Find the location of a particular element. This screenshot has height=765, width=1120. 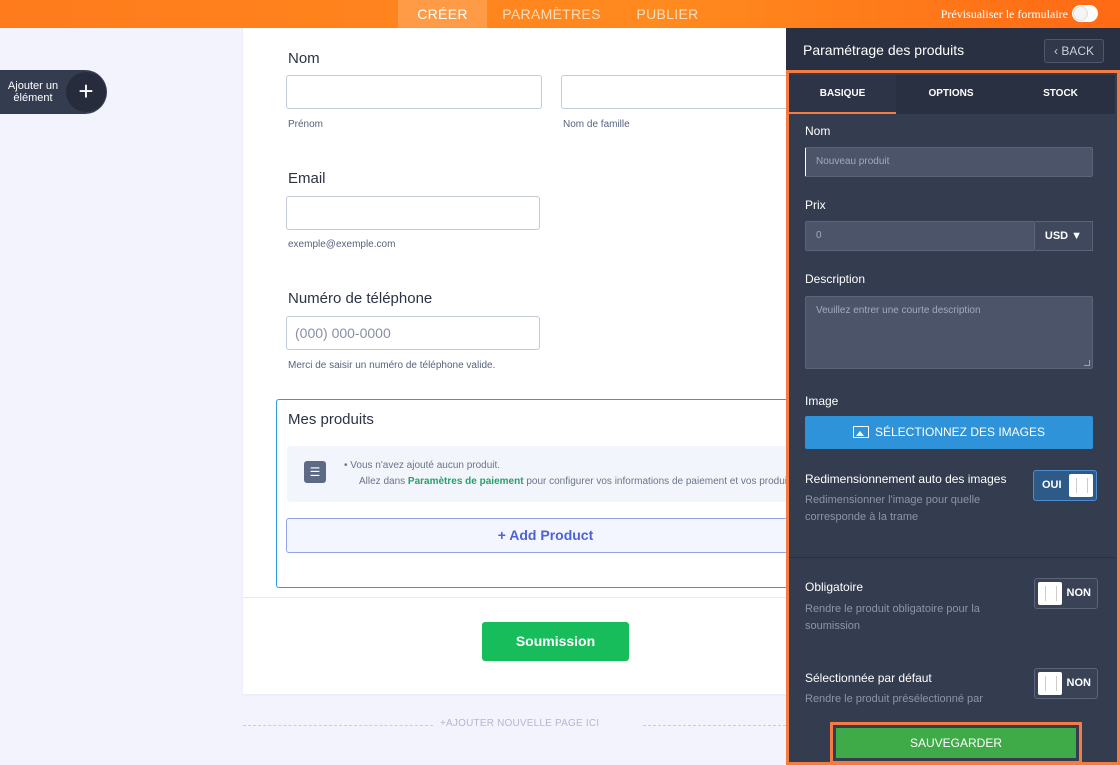

submit-button: Soumission is located at coordinates (555, 641).